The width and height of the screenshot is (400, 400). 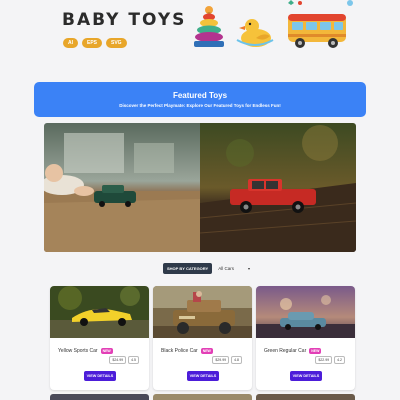 I want to click on category-filter: SHOP BY CATEGORY All Cars ▾, so click(x=207, y=268).